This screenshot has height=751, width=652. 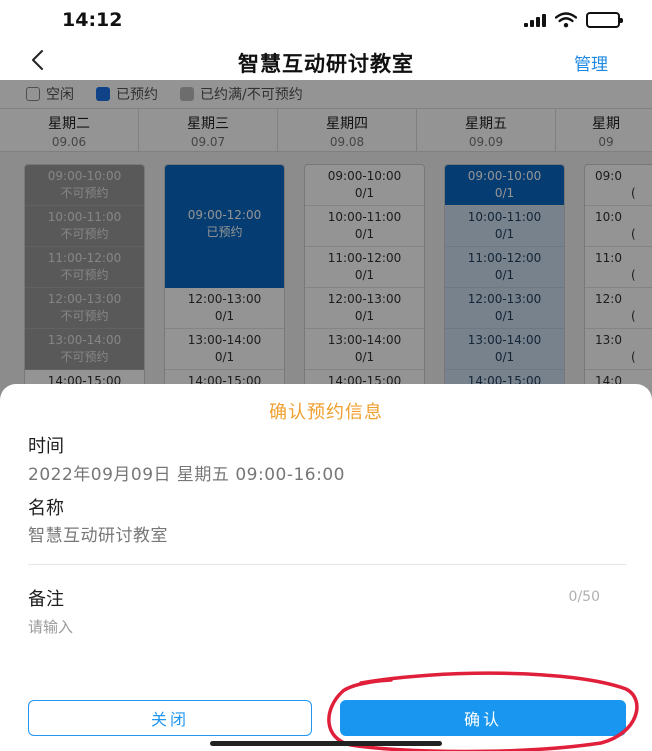 What do you see at coordinates (604, 20) in the screenshot?
I see `battery-icon` at bounding box center [604, 20].